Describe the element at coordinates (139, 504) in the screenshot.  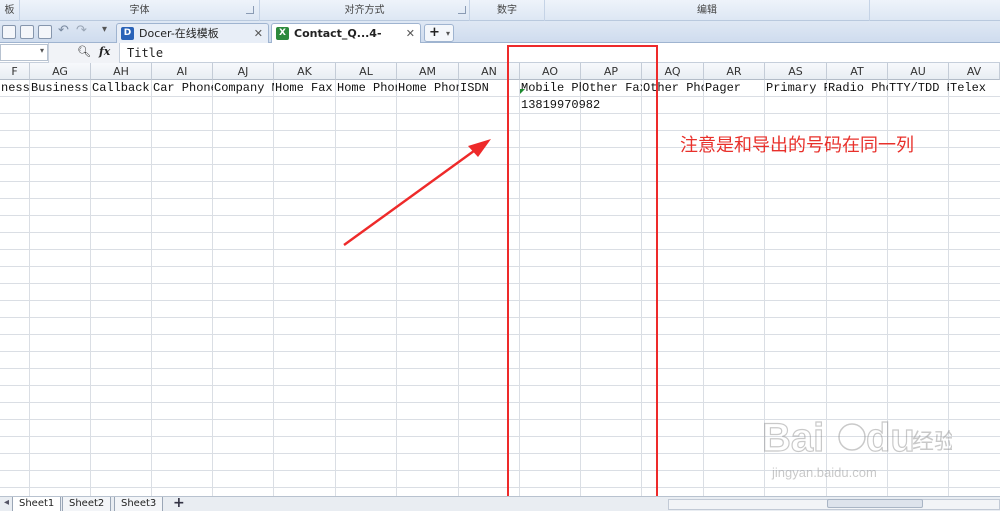
I see `sheet-tab: Sheet3` at that location.